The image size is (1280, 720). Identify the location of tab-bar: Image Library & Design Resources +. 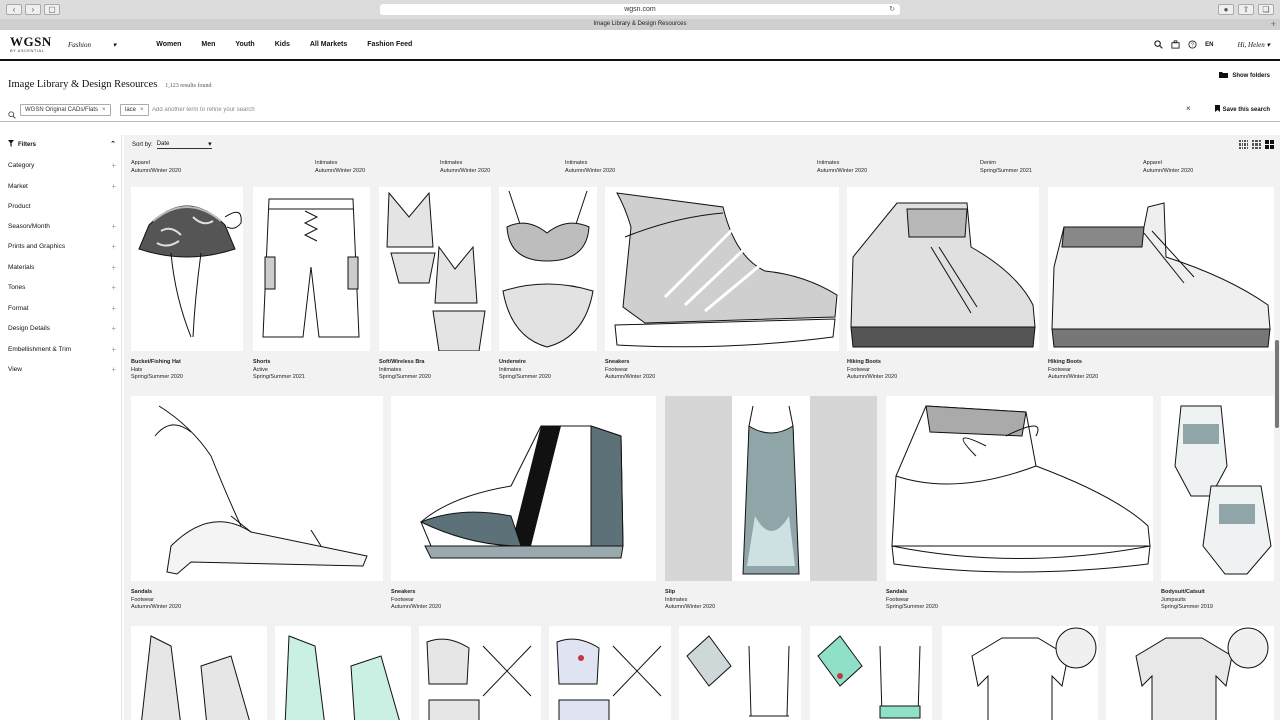
(640, 24).